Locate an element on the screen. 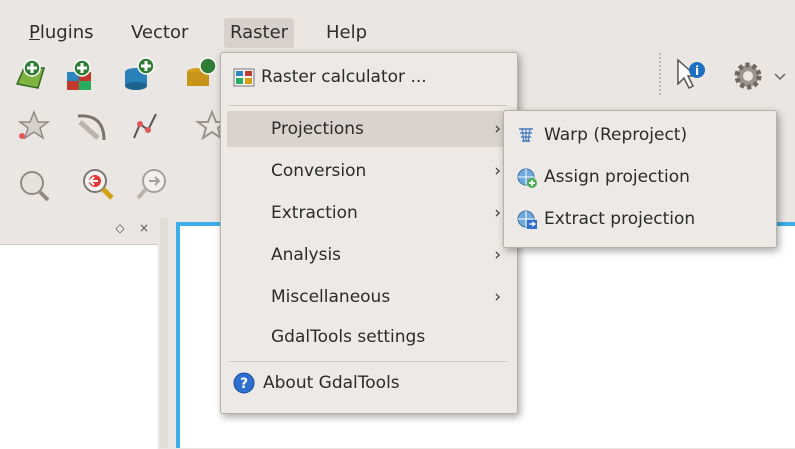 The image size is (795, 449). extract-projection-icon is located at coordinates (527, 219).